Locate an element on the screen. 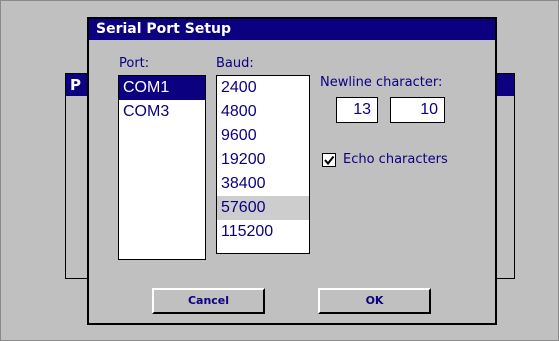  port-item-com3: COM3 is located at coordinates (162, 112).